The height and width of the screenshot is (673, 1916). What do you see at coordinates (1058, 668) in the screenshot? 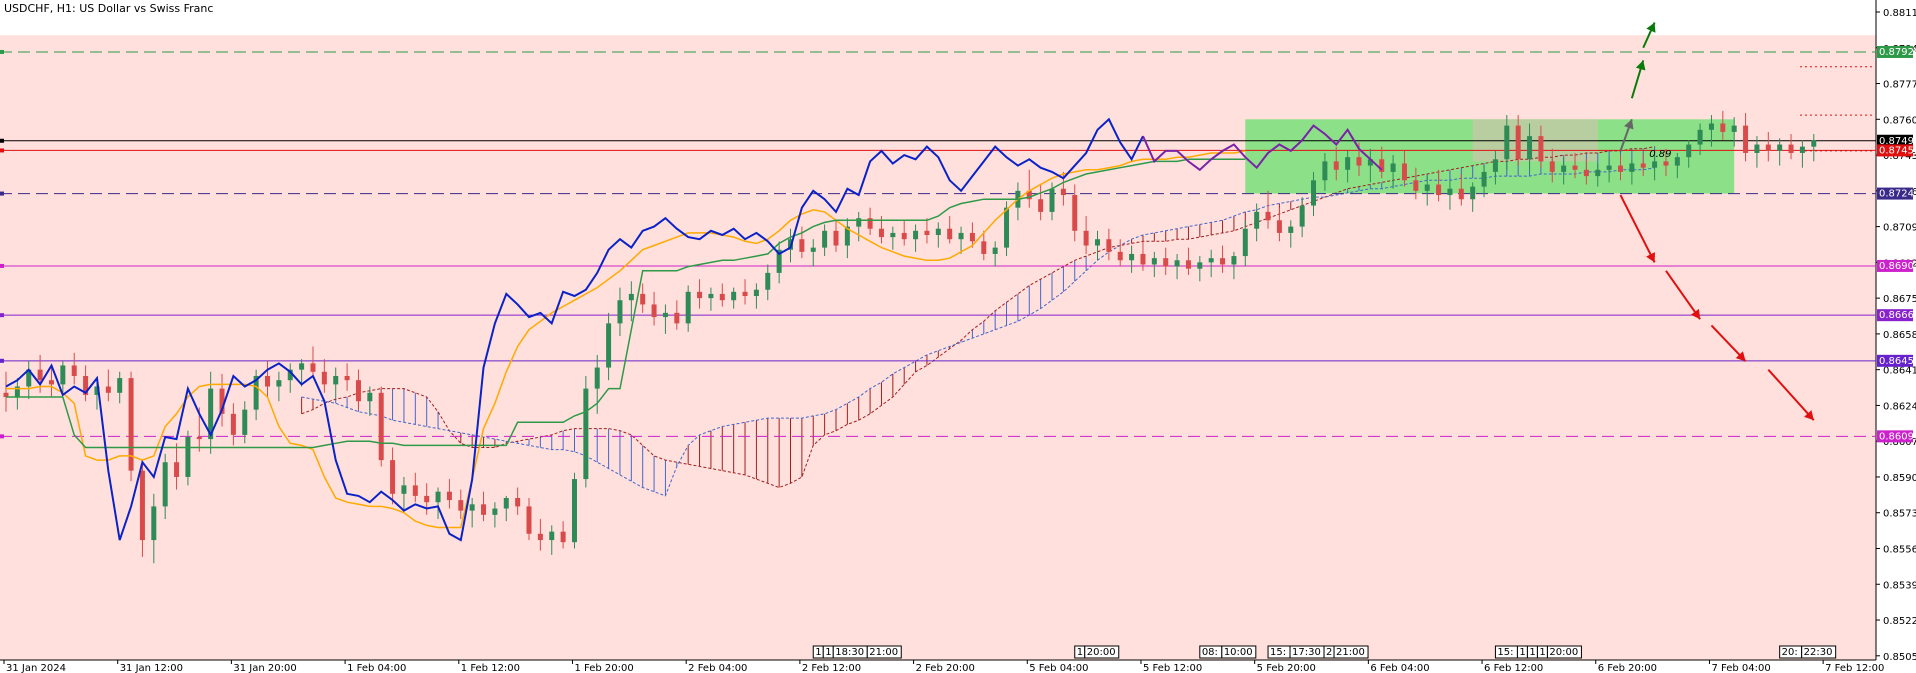
I see `x-tick-label-9: 5 Feb 04:00` at bounding box center [1058, 668].